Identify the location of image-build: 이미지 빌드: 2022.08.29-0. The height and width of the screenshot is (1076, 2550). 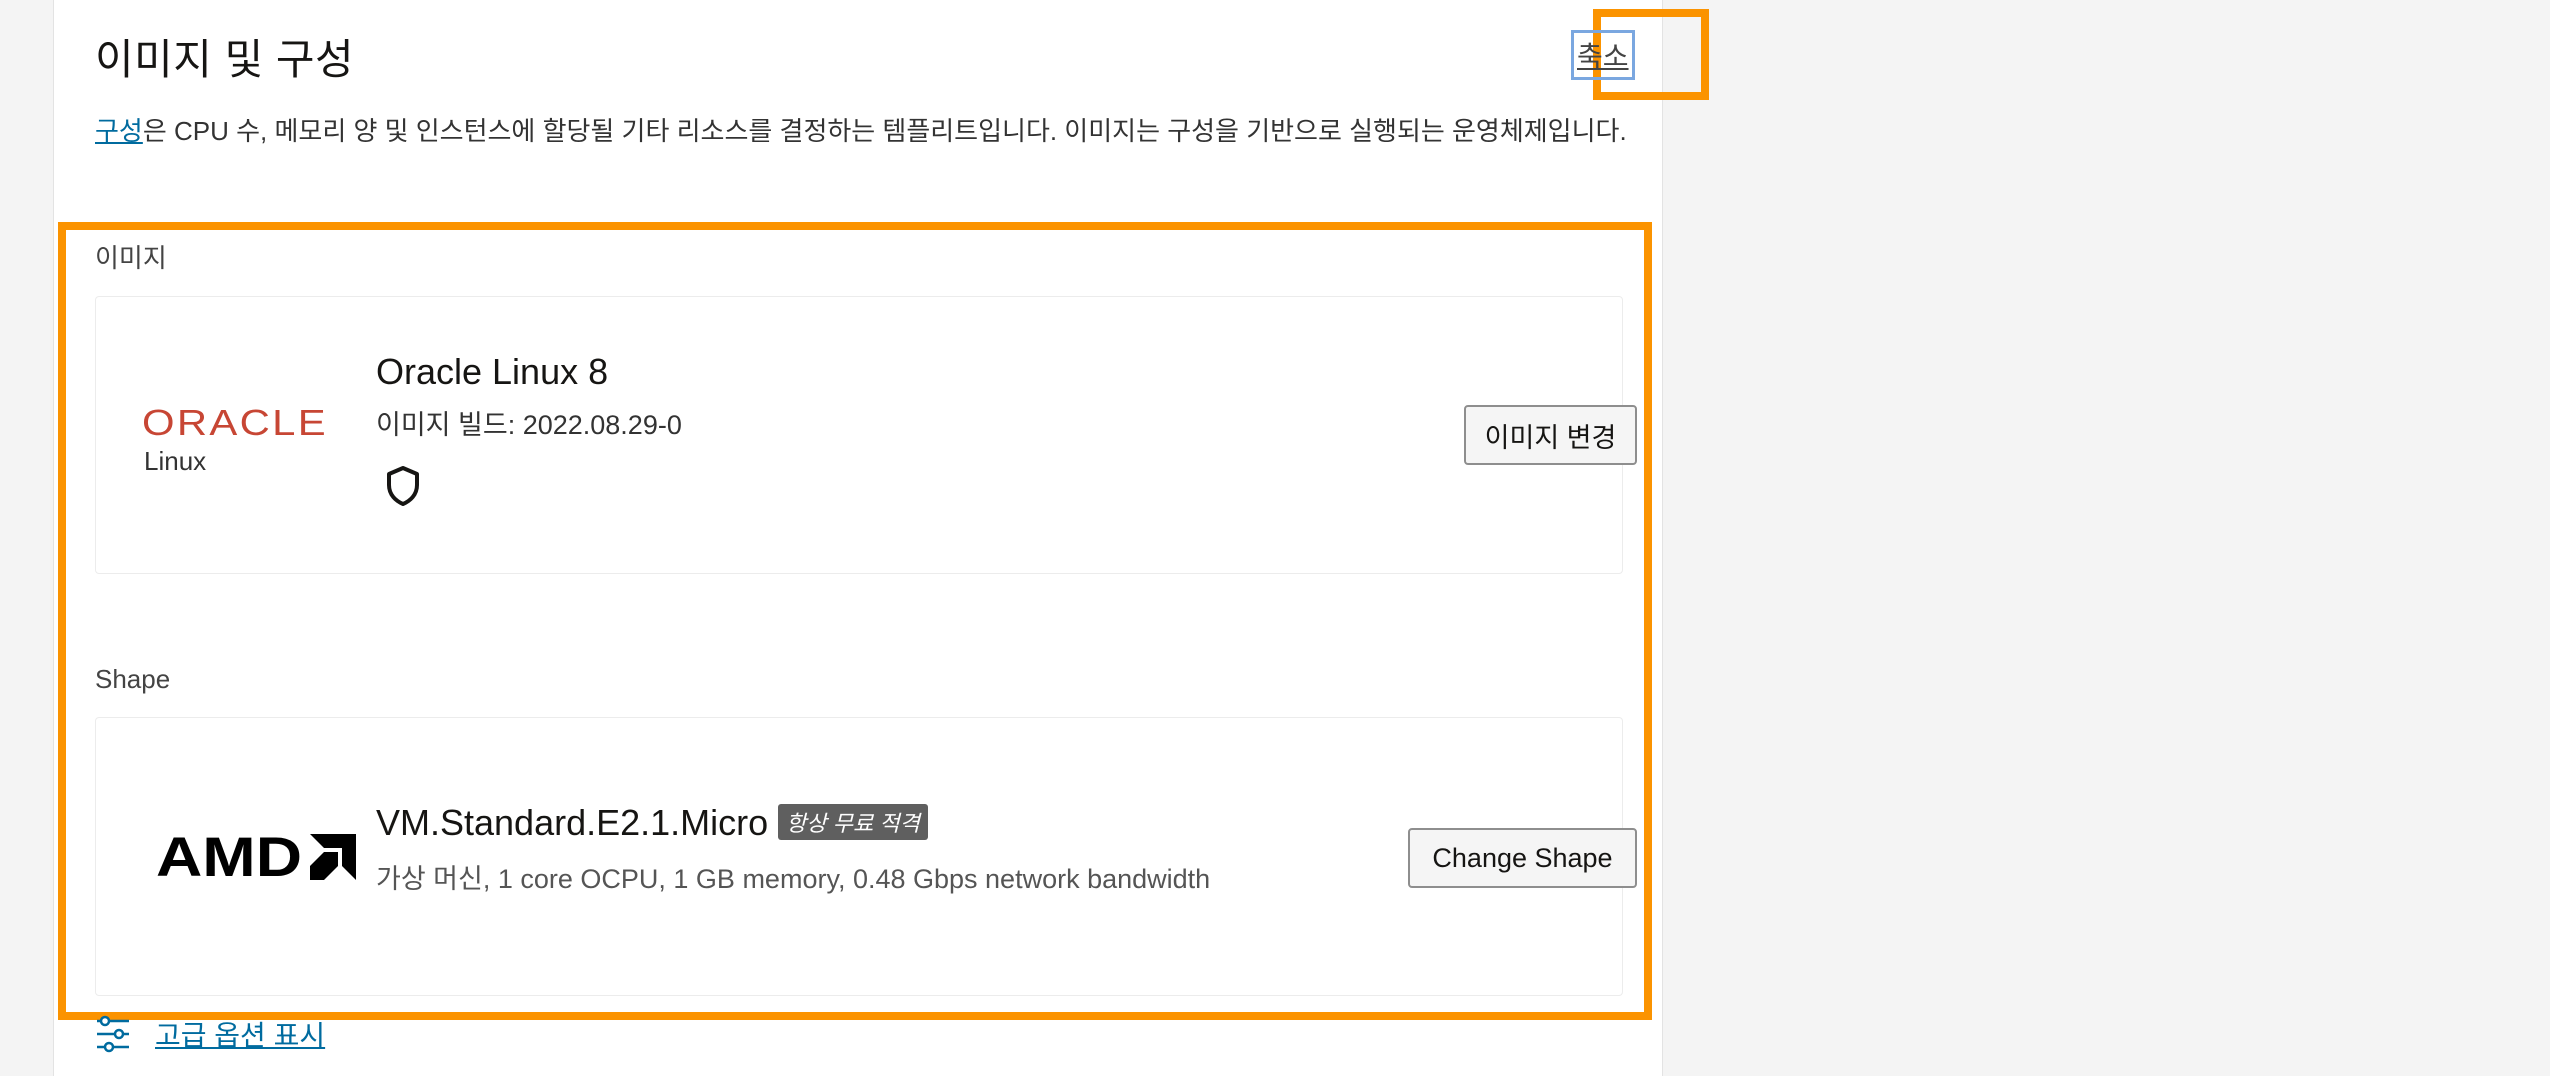
(529, 425).